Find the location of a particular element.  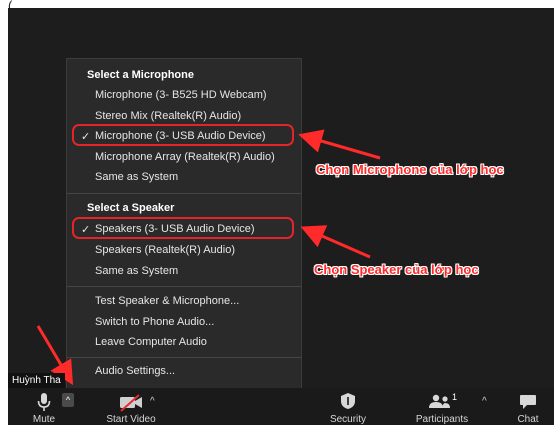

shield-icon is located at coordinates (348, 401).